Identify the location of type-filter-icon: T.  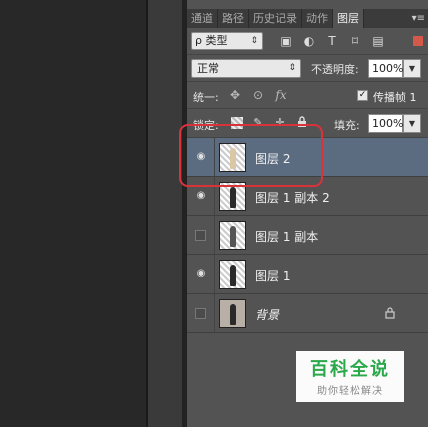
(332, 41).